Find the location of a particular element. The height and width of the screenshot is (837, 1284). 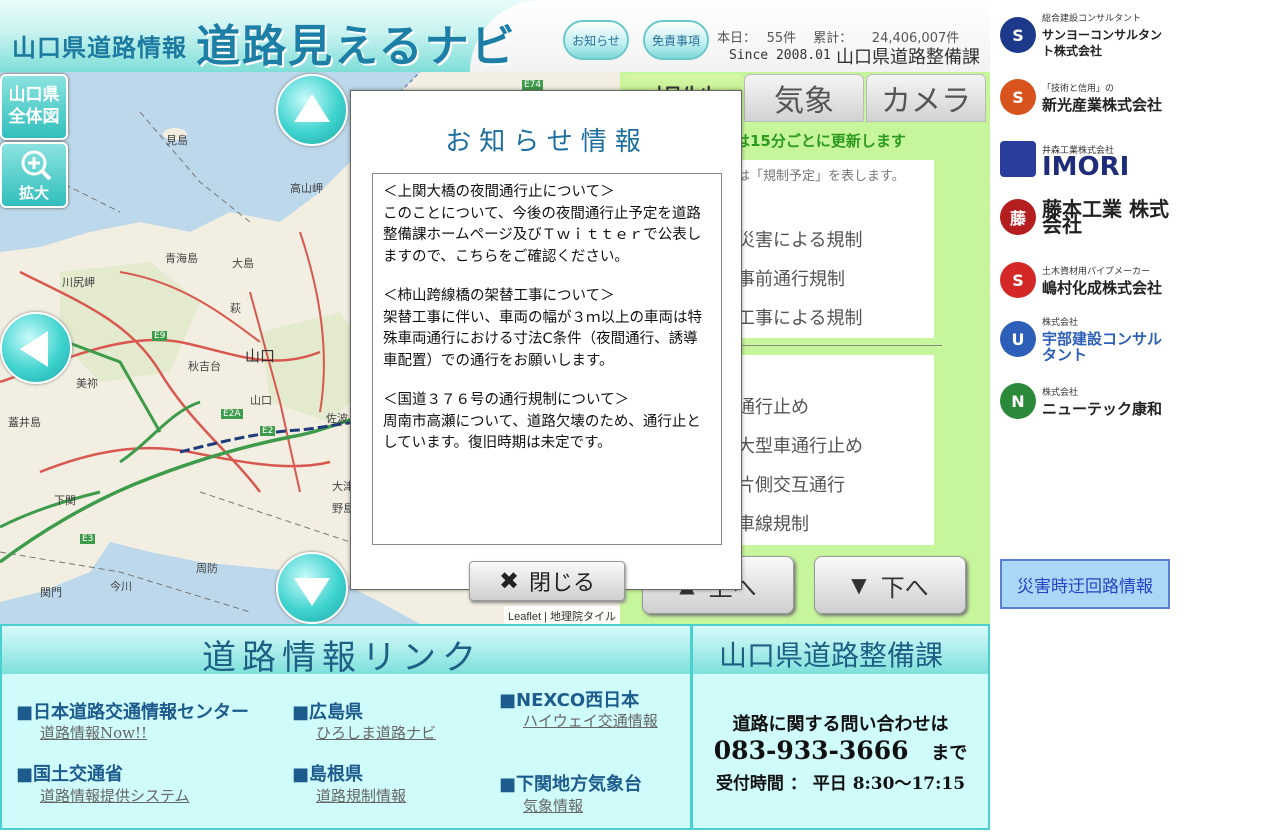

map-attribution: Leaflet | 地理院タイル is located at coordinates (562, 615).